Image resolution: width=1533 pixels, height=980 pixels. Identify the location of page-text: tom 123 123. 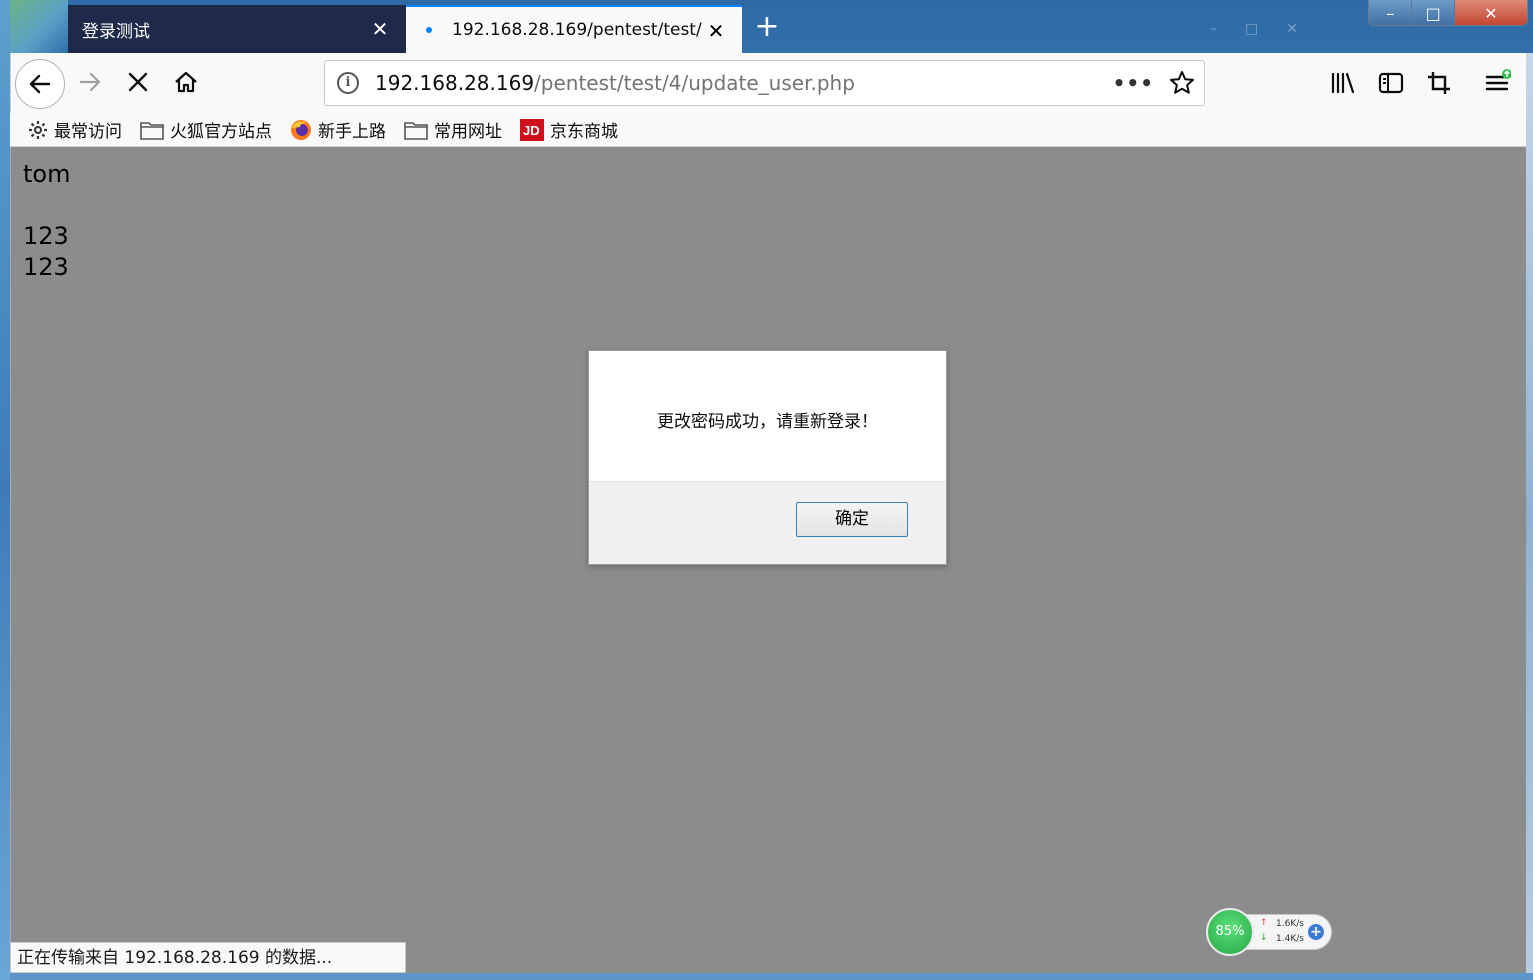
(46, 221).